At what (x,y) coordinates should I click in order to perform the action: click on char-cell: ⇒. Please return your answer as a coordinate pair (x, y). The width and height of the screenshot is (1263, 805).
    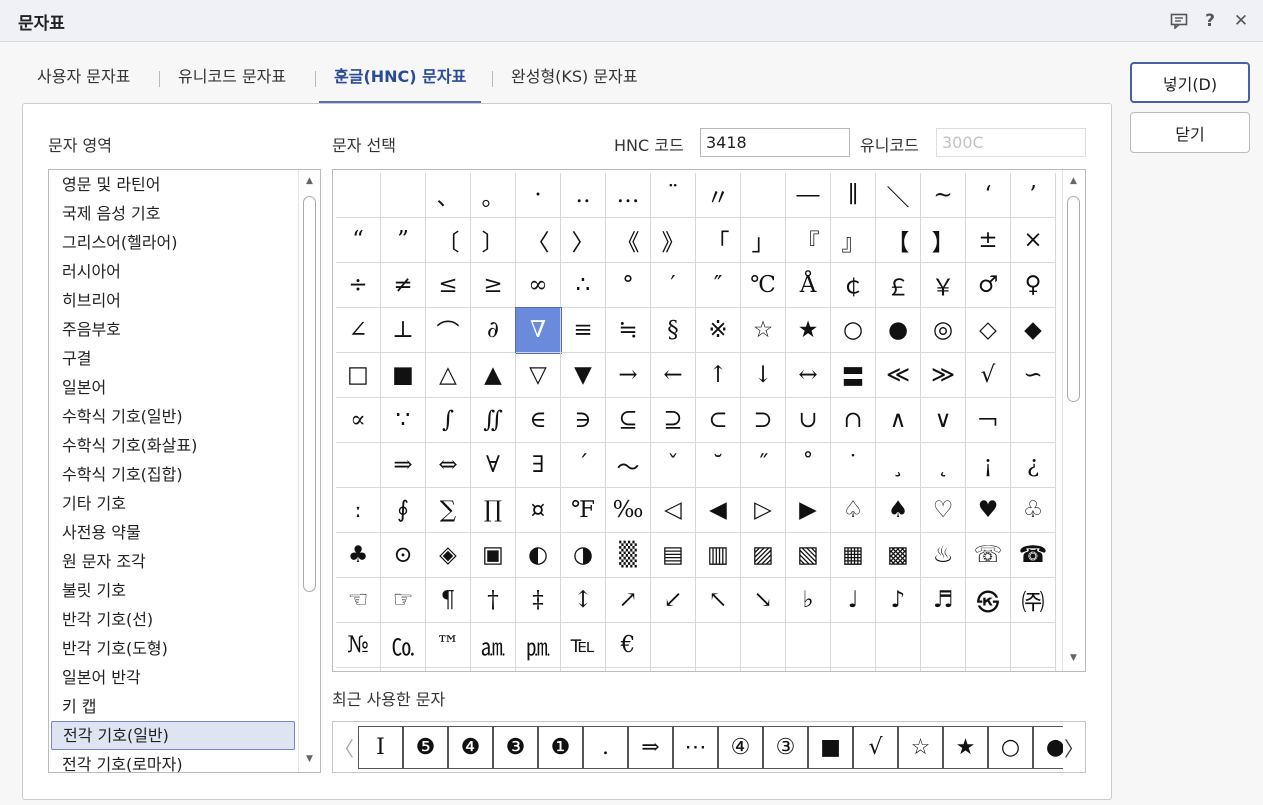
    Looking at the image, I should click on (403, 465).